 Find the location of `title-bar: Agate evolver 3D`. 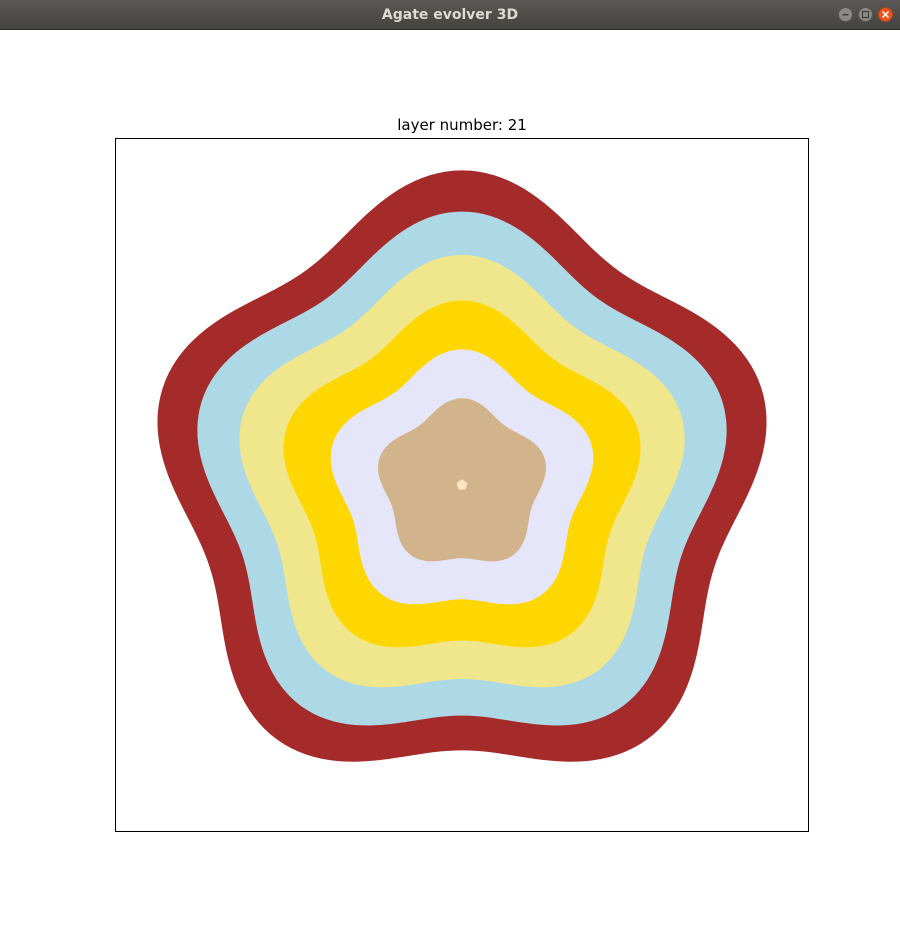

title-bar: Agate evolver 3D is located at coordinates (450, 15).